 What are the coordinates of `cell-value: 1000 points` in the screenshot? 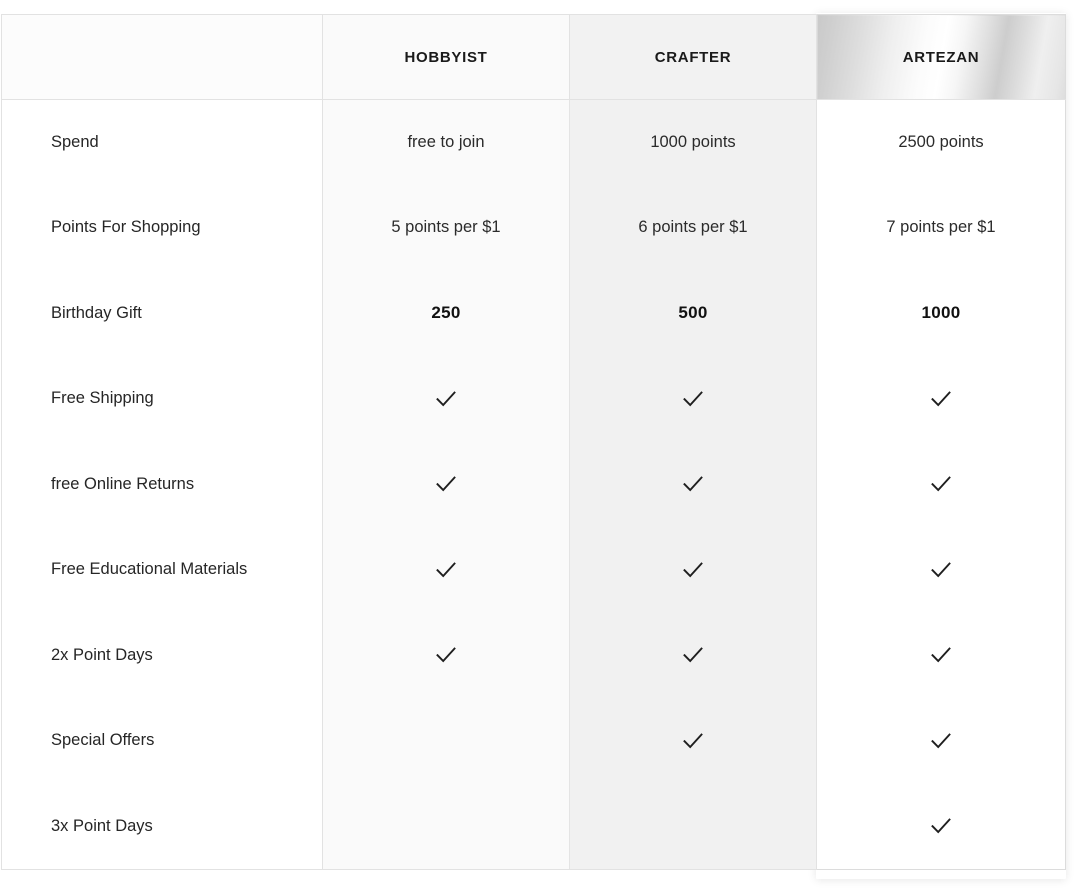 It's located at (693, 142).